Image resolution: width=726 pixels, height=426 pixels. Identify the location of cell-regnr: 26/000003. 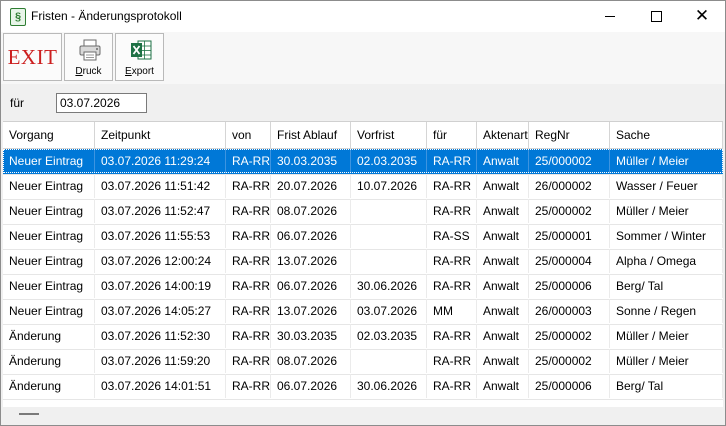
(569, 311).